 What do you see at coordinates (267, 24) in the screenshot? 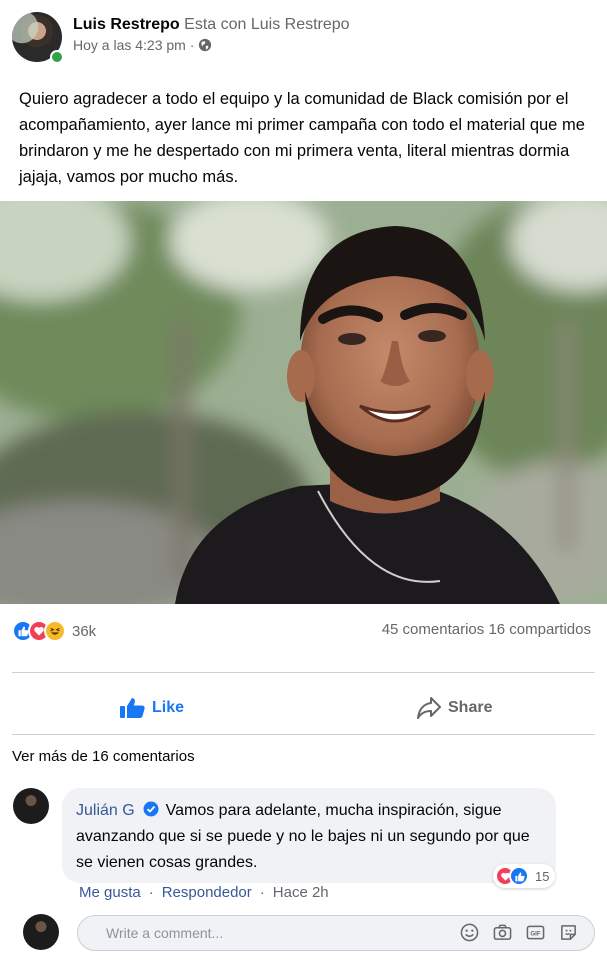
I see `tagged-with-text: Esta con Luis Restrepo` at bounding box center [267, 24].